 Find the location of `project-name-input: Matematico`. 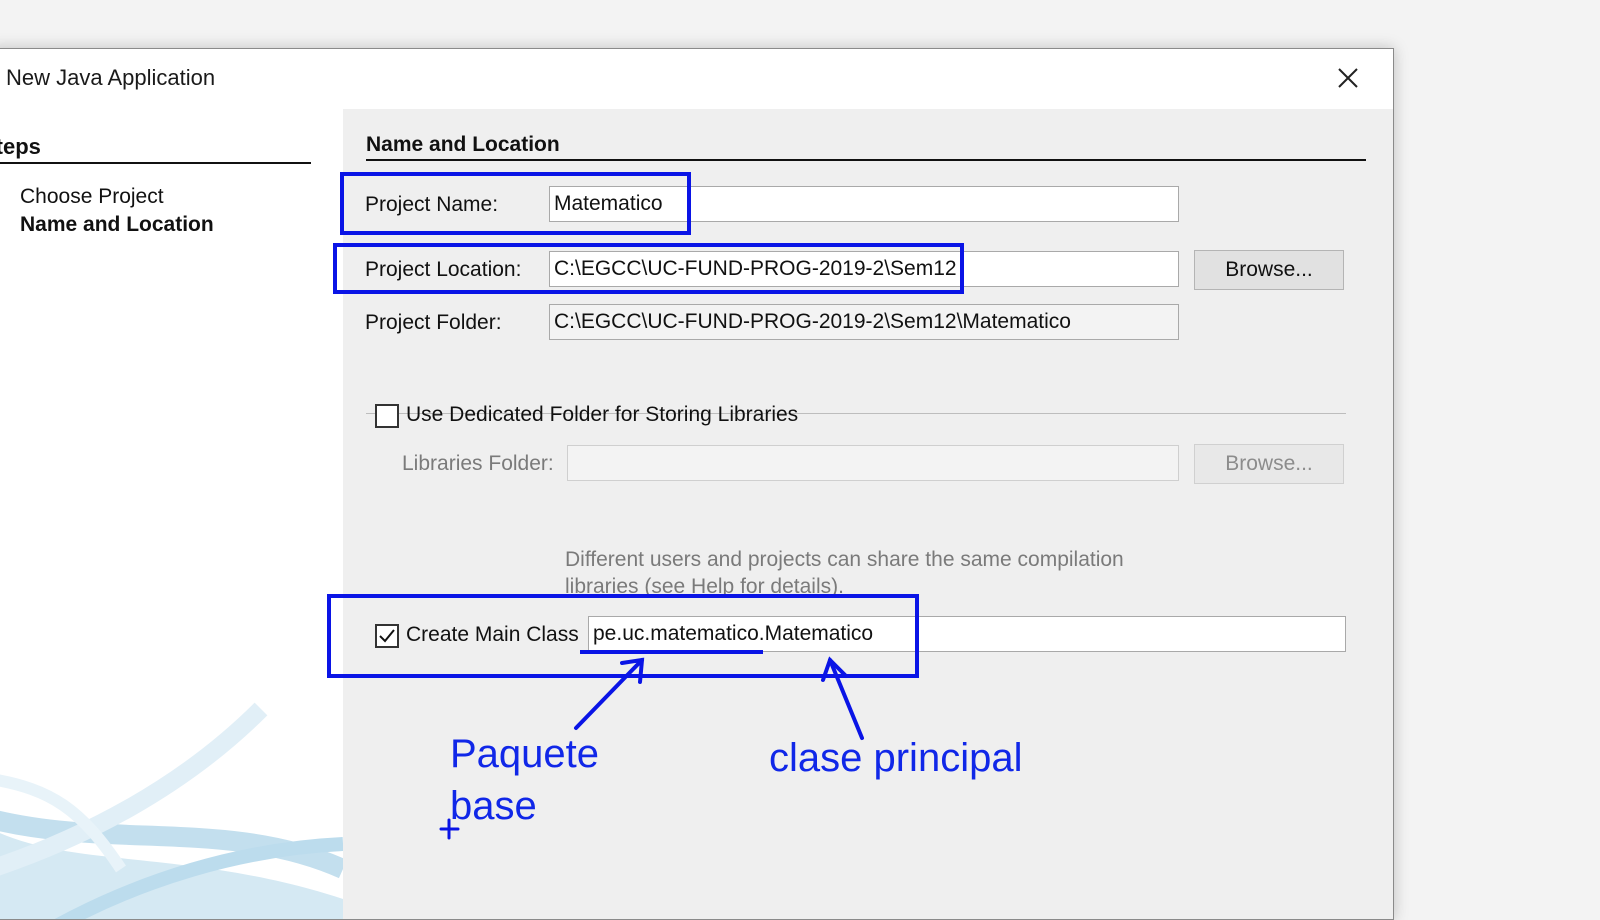

project-name-input: Matematico is located at coordinates (864, 204).